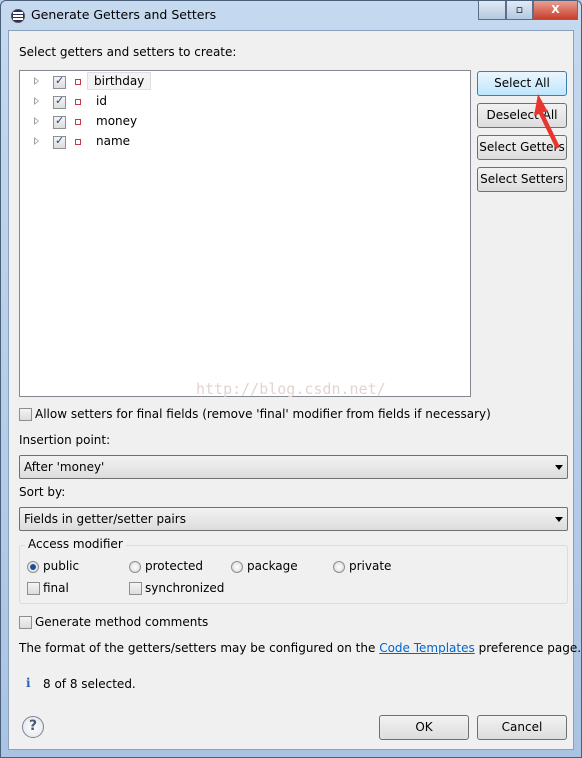 Image resolution: width=582 pixels, height=758 pixels. I want to click on allow-final-checkbox, so click(25, 414).